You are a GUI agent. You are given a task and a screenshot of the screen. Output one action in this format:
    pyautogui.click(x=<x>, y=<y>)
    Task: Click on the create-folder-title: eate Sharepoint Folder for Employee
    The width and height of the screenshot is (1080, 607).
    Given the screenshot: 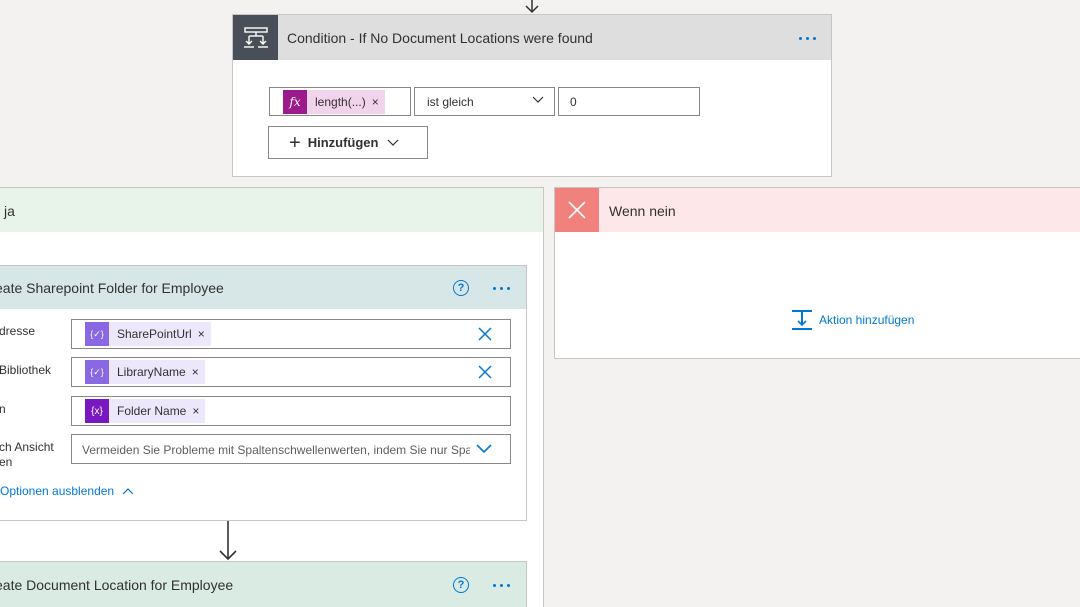 What is the action you would take?
    pyautogui.click(x=112, y=288)
    